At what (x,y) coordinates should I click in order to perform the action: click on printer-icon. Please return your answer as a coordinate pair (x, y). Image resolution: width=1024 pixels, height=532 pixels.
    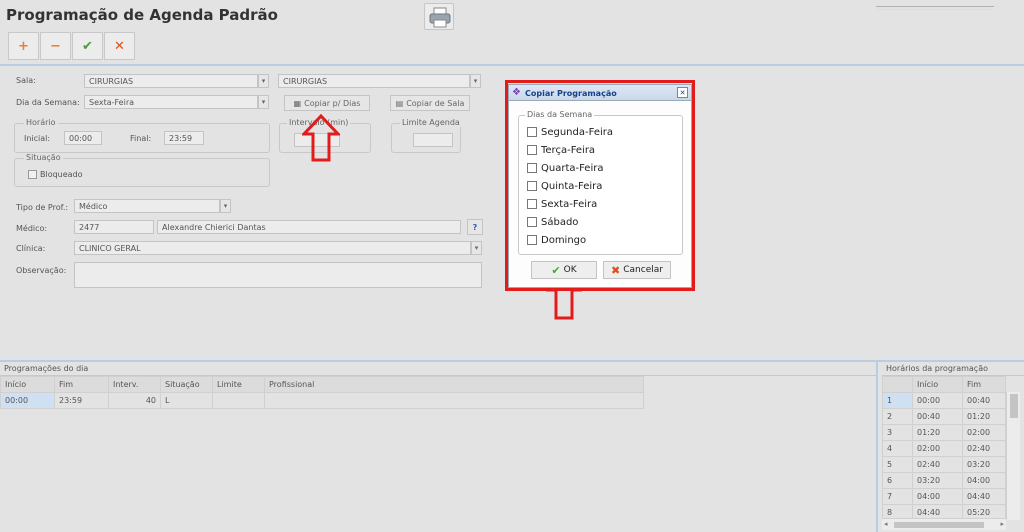
    Looking at the image, I should click on (440, 17).